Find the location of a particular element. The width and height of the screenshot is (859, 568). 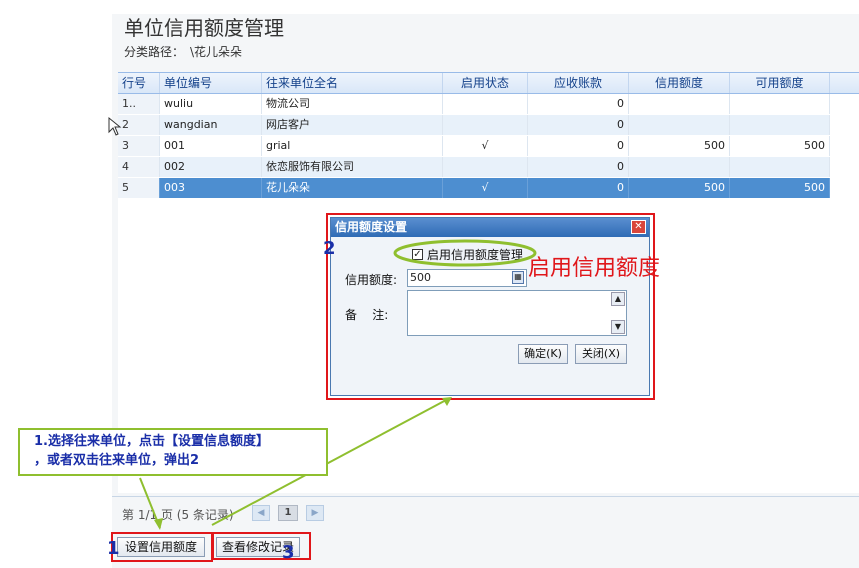

instruction-line-2: ，或者双击往来单位，弹出2 is located at coordinates (117, 460).